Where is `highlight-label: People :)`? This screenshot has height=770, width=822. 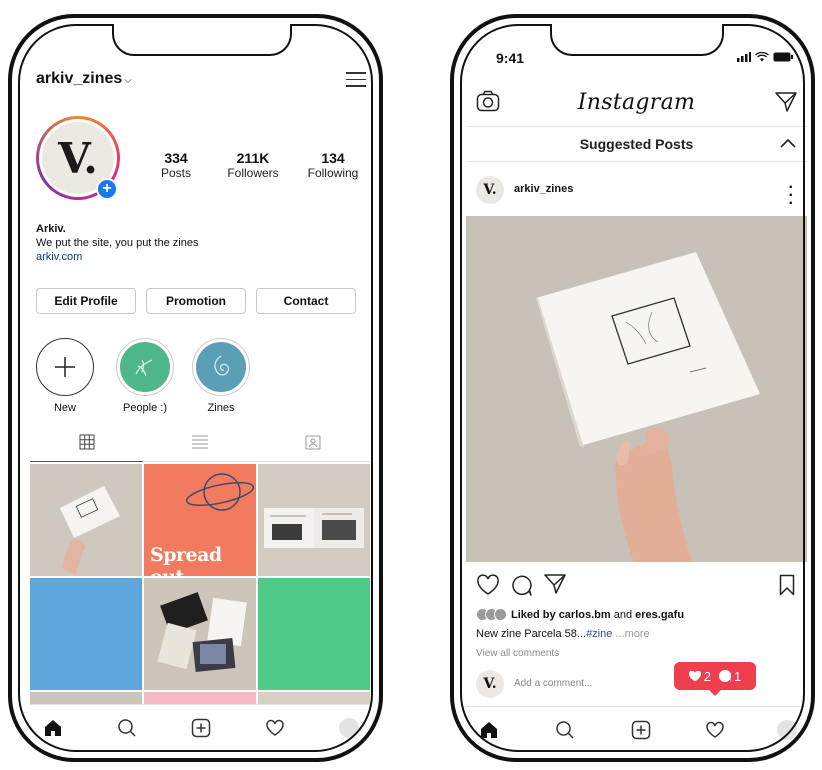 highlight-label: People :) is located at coordinates (145, 408).